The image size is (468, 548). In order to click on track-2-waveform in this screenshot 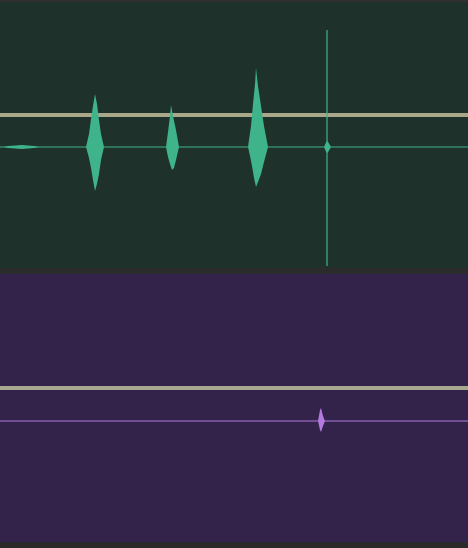, I will do `click(234, 420)`.